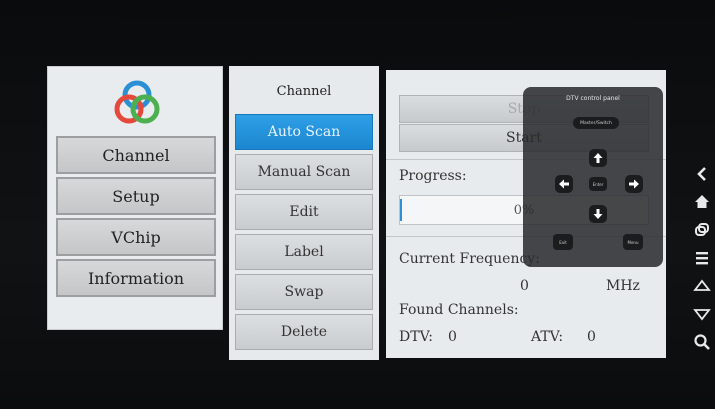 This screenshot has height=409, width=715. I want to click on swap-button: Swap, so click(304, 292).